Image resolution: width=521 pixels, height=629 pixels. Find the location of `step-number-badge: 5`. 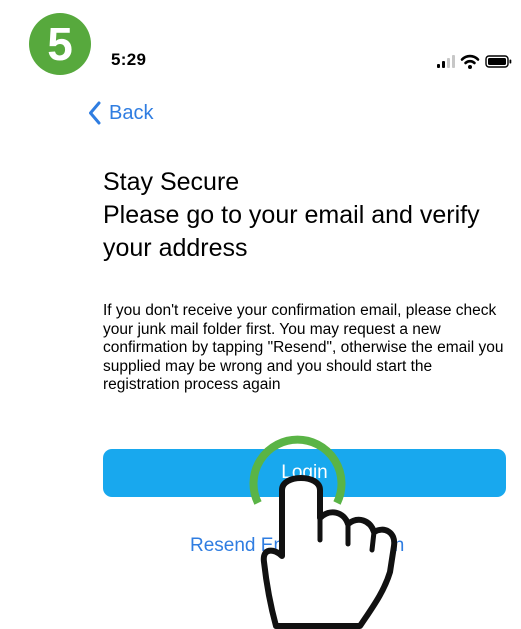

step-number-badge: 5 is located at coordinates (60, 44).